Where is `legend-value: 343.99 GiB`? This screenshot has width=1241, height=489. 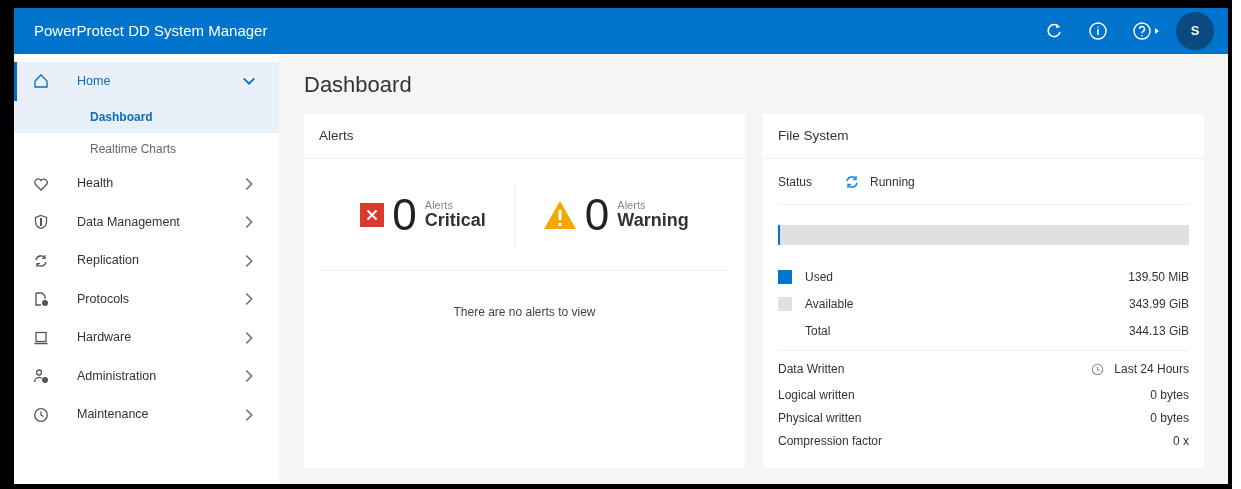
legend-value: 343.99 GiB is located at coordinates (1158, 304).